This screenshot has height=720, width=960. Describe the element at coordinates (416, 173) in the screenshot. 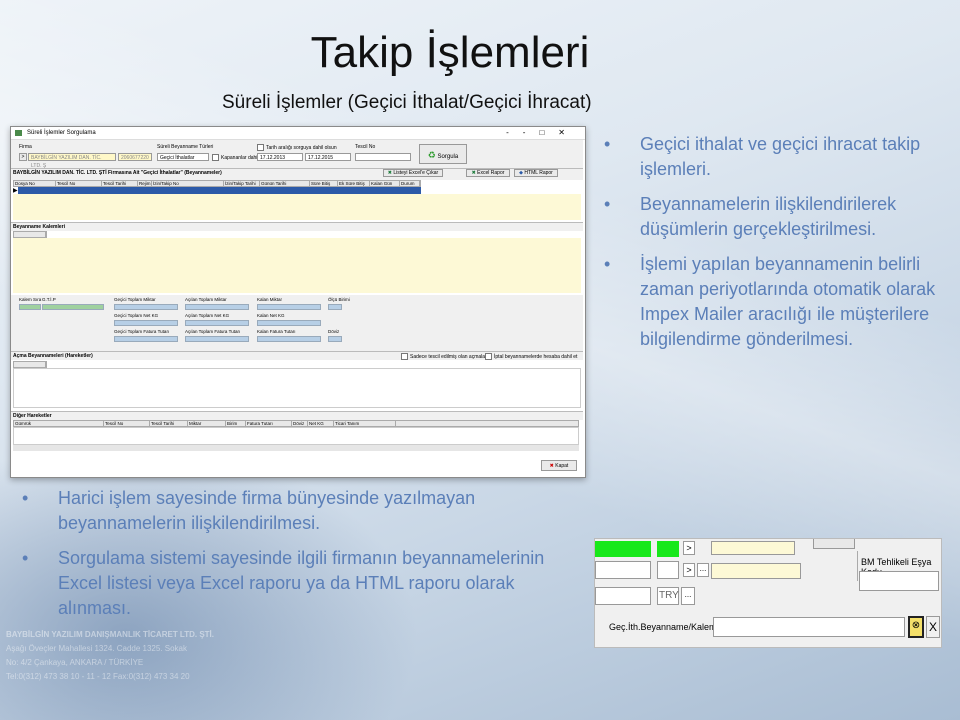

I see `excel-list-label: Listeyi Excel'e Çıkar` at that location.